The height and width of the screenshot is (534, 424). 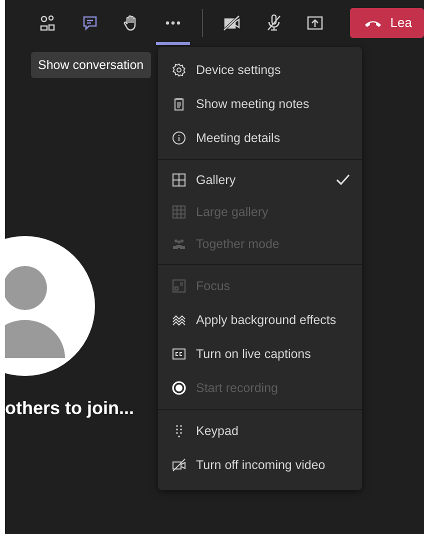 What do you see at coordinates (179, 104) in the screenshot?
I see `notes-icon` at bounding box center [179, 104].